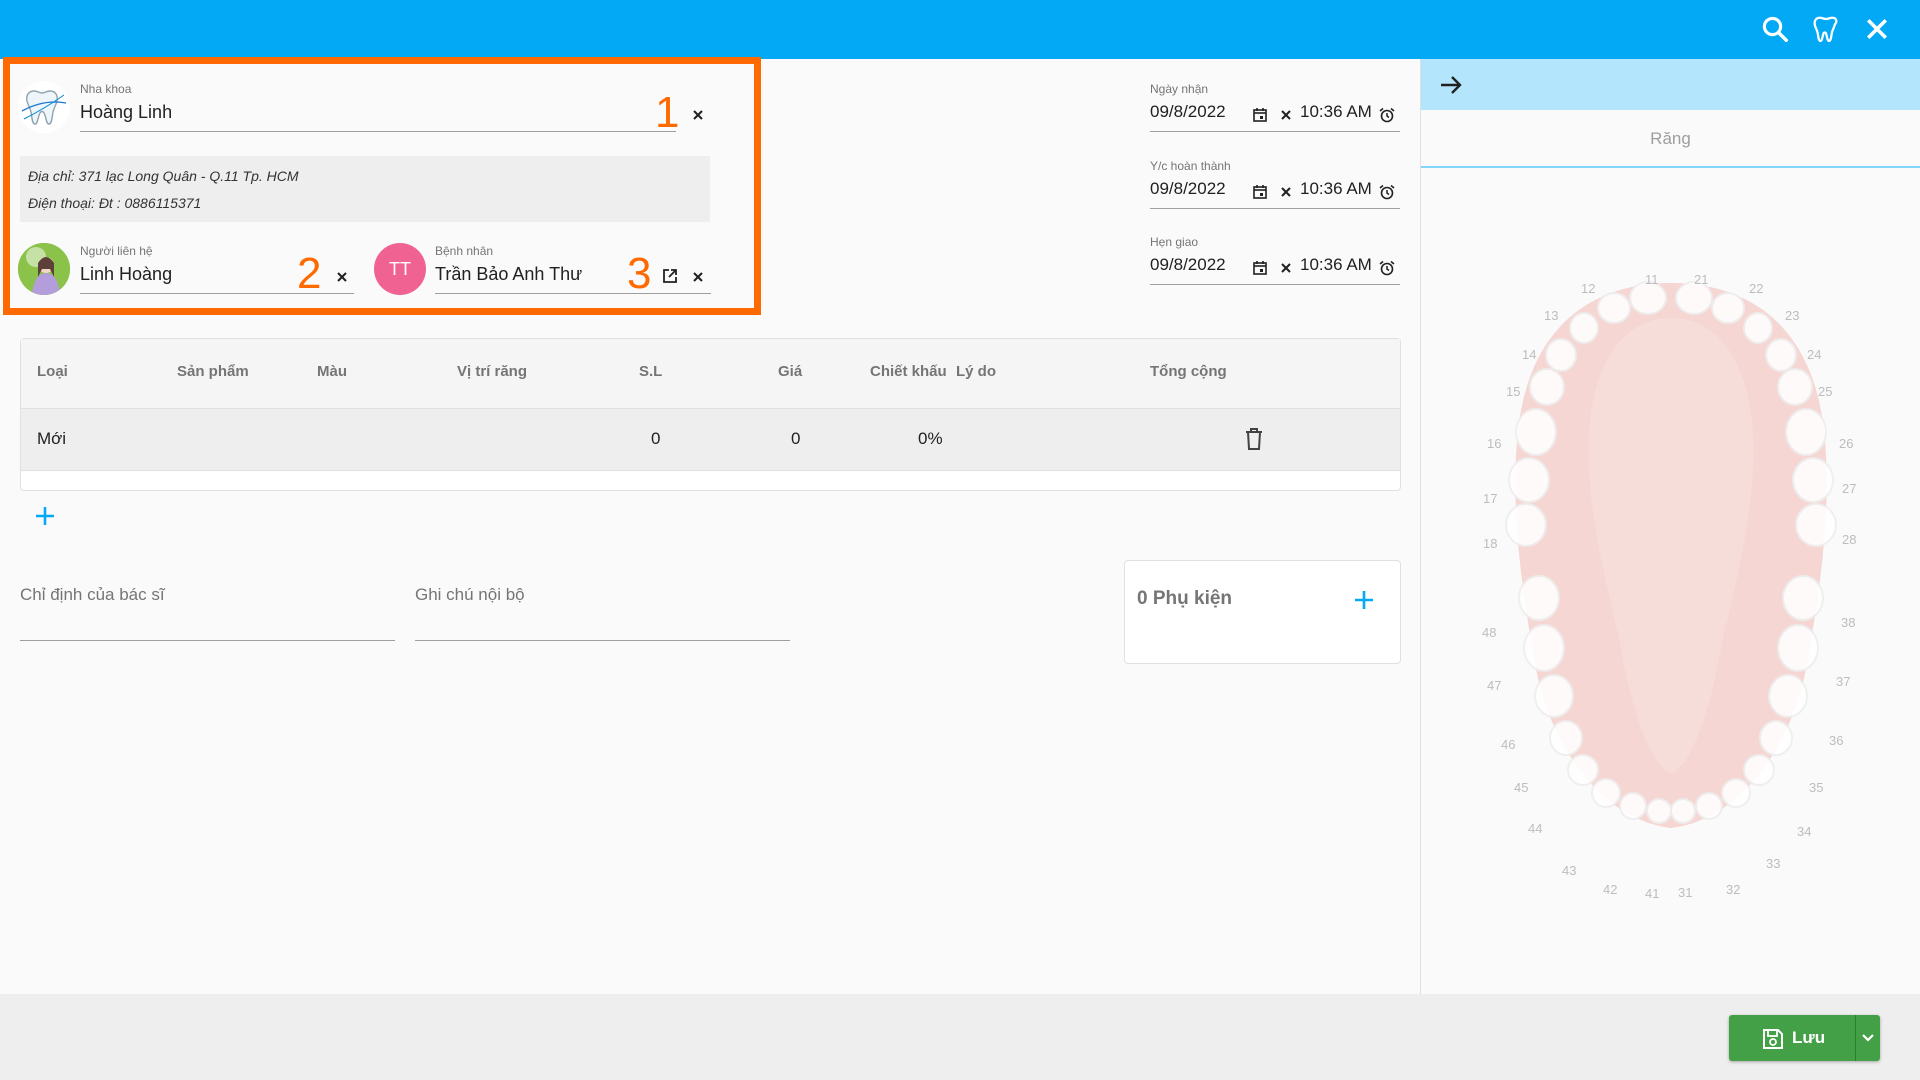  Describe the element at coordinates (1733, 889) in the screenshot. I see `tooth-number: 32` at that location.